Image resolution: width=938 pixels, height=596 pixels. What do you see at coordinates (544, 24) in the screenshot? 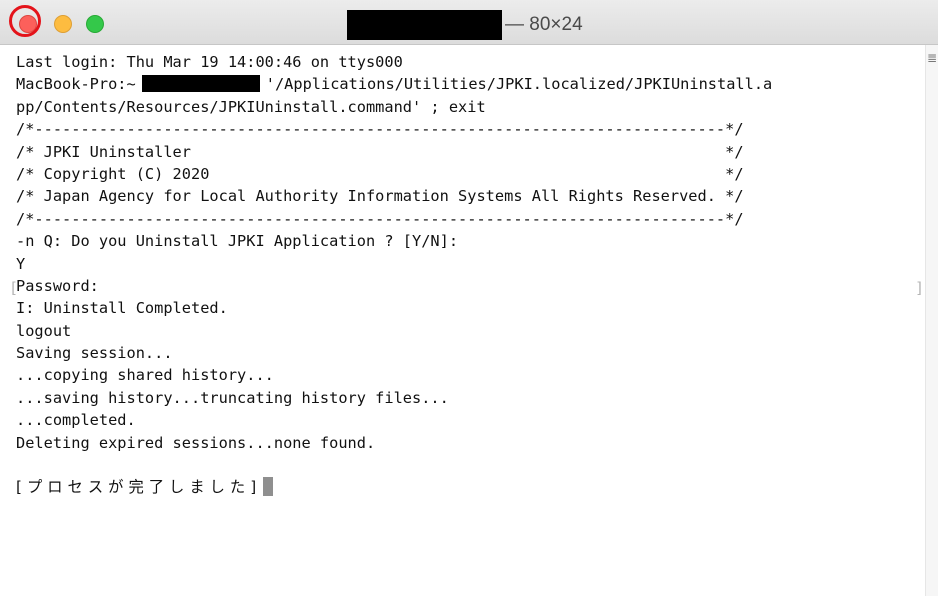
I see `window-title-size: — 80×24` at bounding box center [544, 24].